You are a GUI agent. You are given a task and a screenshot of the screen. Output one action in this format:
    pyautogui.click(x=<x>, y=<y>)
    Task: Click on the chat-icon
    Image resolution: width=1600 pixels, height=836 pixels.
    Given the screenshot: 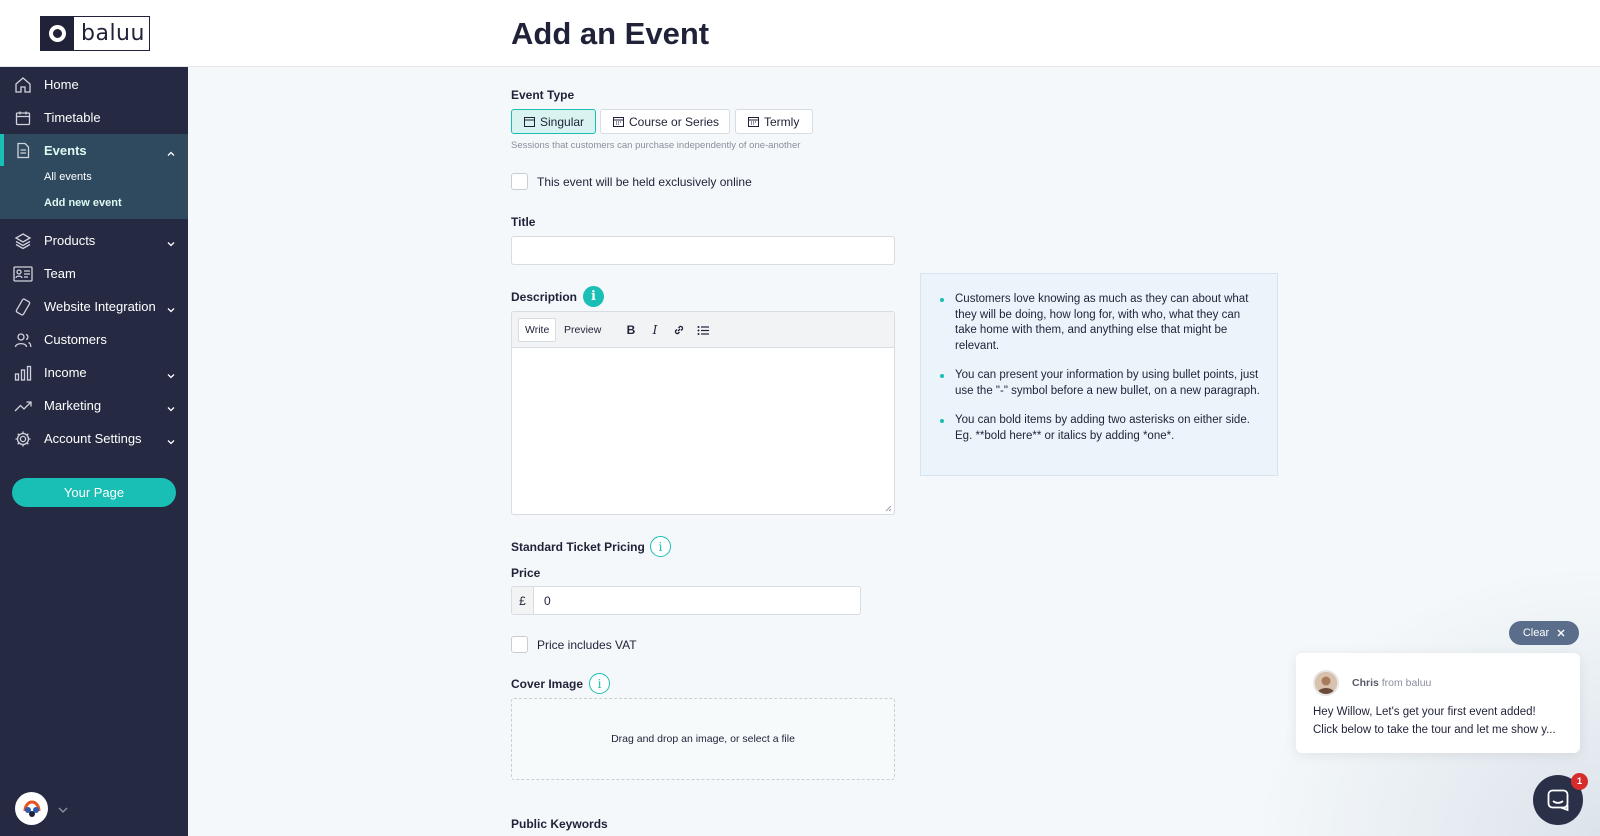 What is the action you would take?
    pyautogui.click(x=1558, y=800)
    